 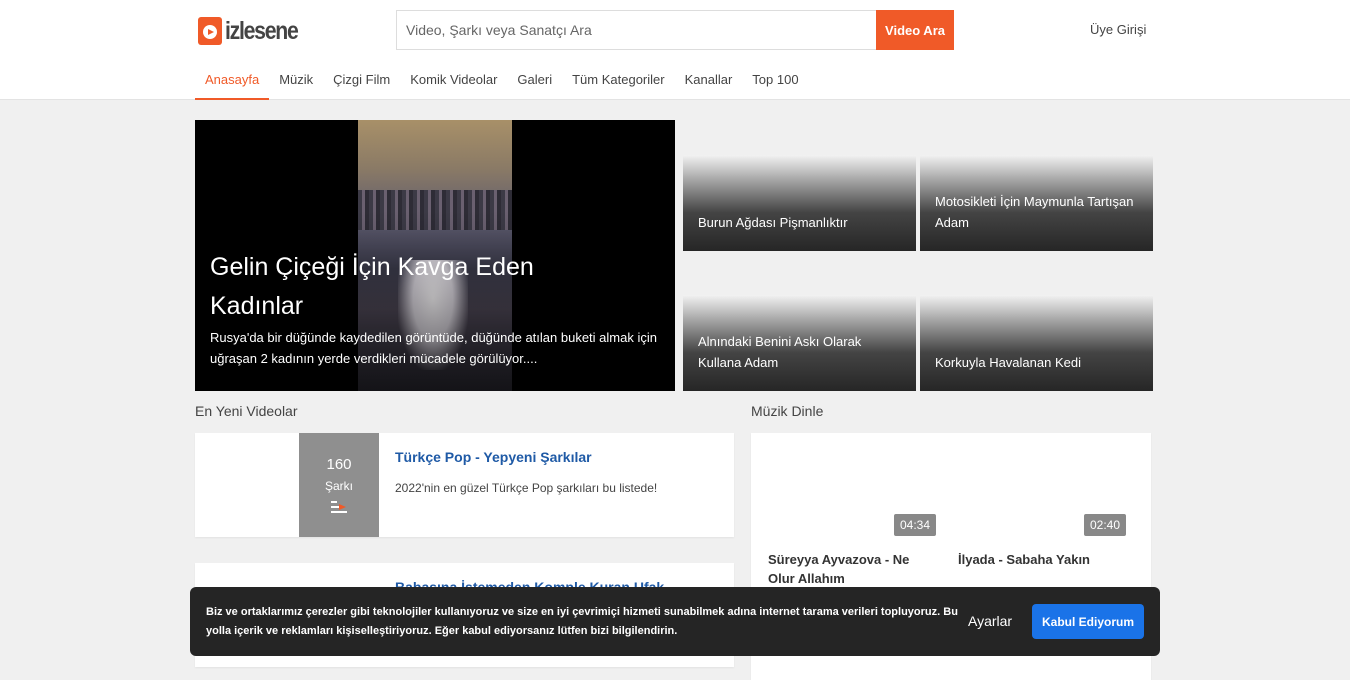 What do you see at coordinates (1048, 559) in the screenshot?
I see `music-title: İlyada - Sabaha Yakın` at bounding box center [1048, 559].